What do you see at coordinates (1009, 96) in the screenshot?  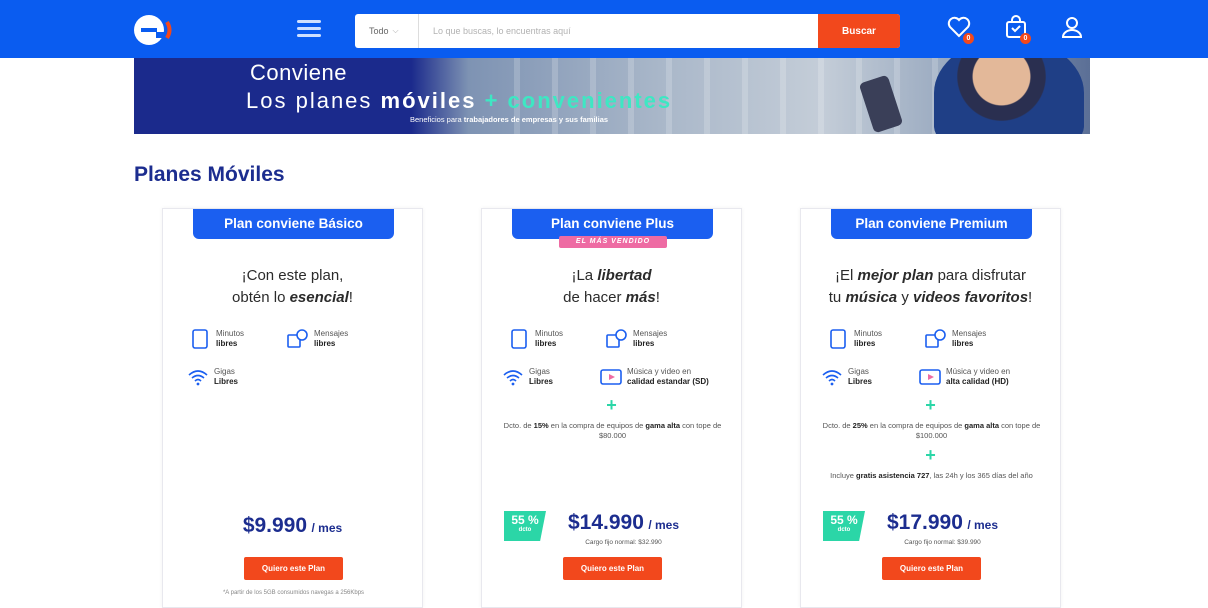 I see `banner-person-image` at bounding box center [1009, 96].